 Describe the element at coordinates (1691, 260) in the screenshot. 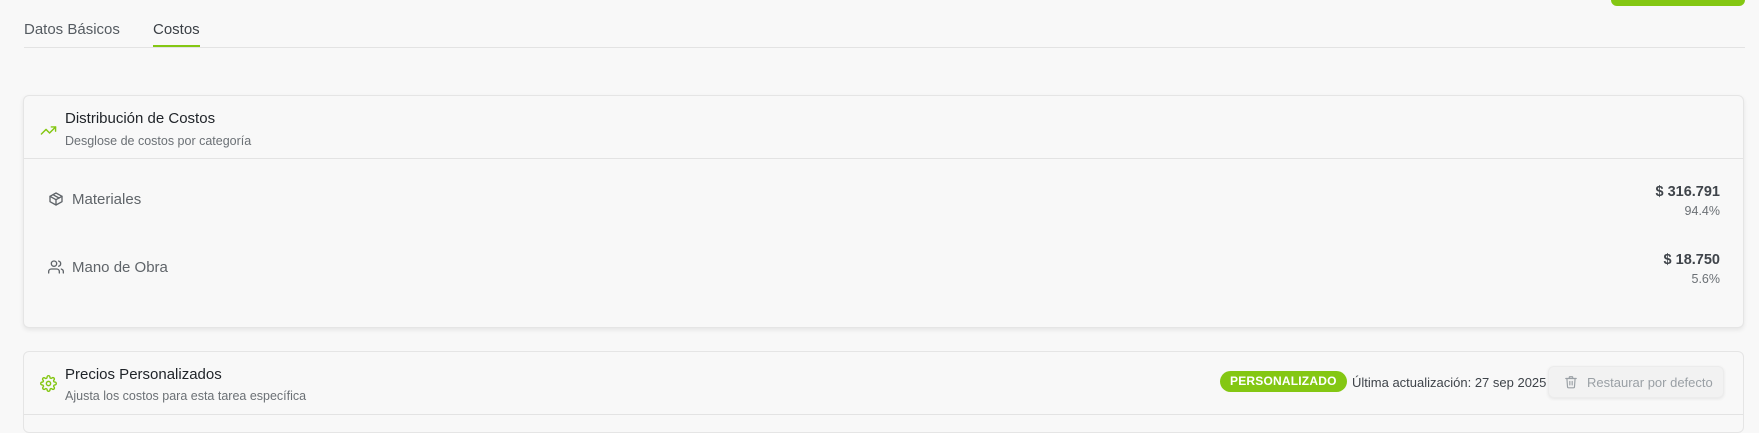

I see `row-value: $ 18.750` at that location.